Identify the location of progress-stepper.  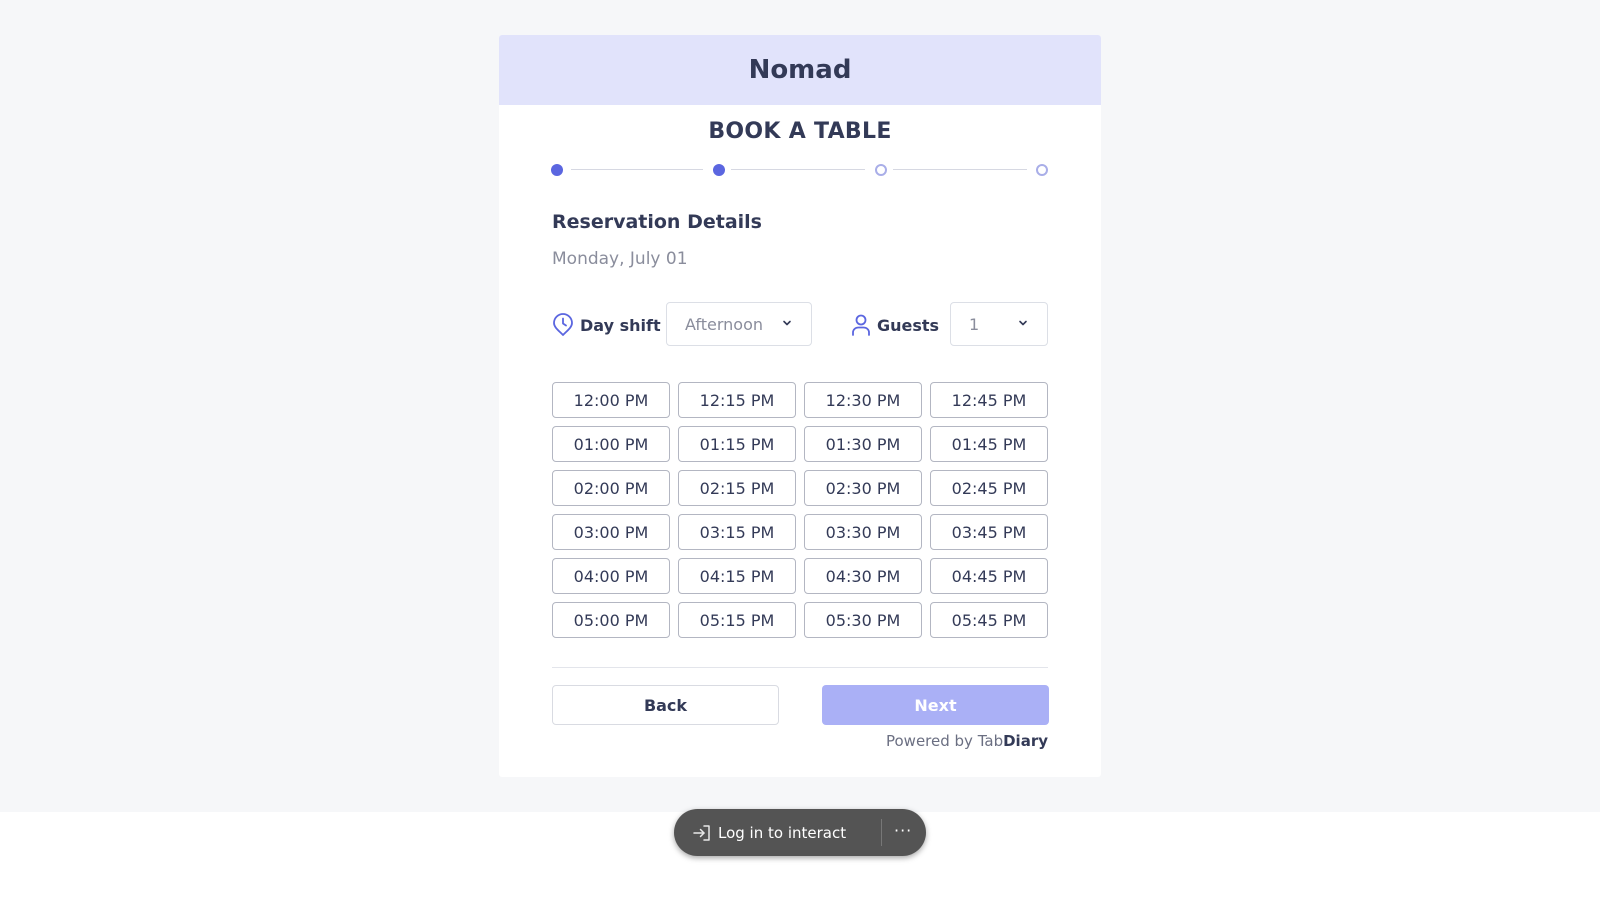
(799, 170).